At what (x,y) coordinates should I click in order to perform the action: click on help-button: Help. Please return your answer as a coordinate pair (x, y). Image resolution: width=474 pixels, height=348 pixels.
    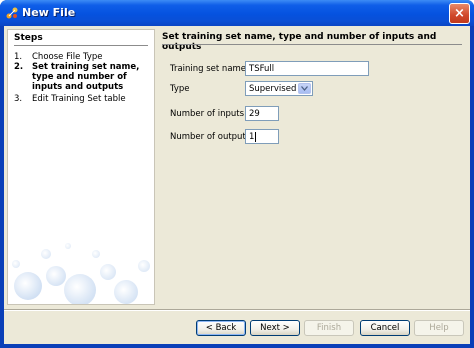
    Looking at the image, I should click on (439, 328).